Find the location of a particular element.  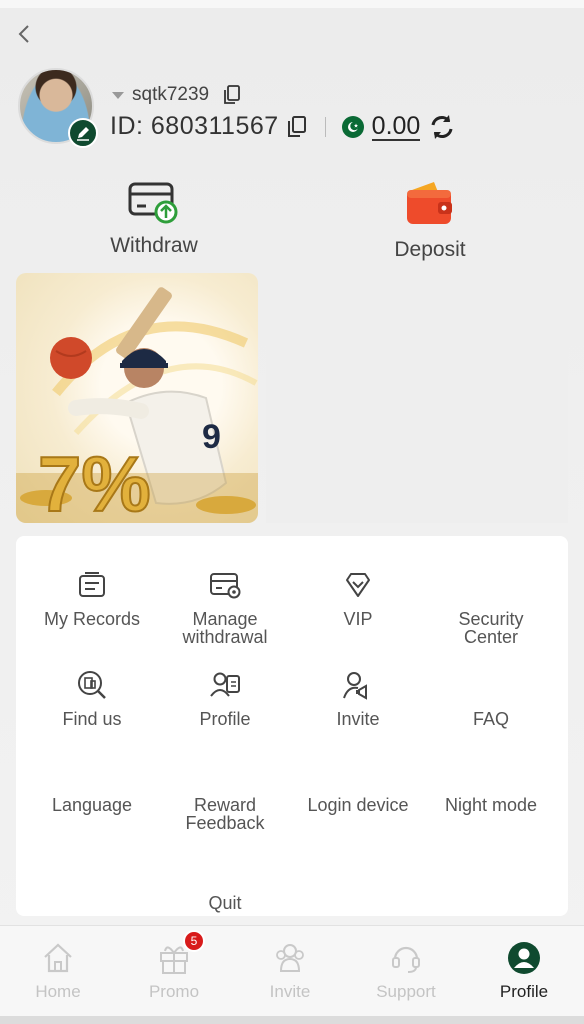

nav-label: Support is located at coordinates (406, 991).